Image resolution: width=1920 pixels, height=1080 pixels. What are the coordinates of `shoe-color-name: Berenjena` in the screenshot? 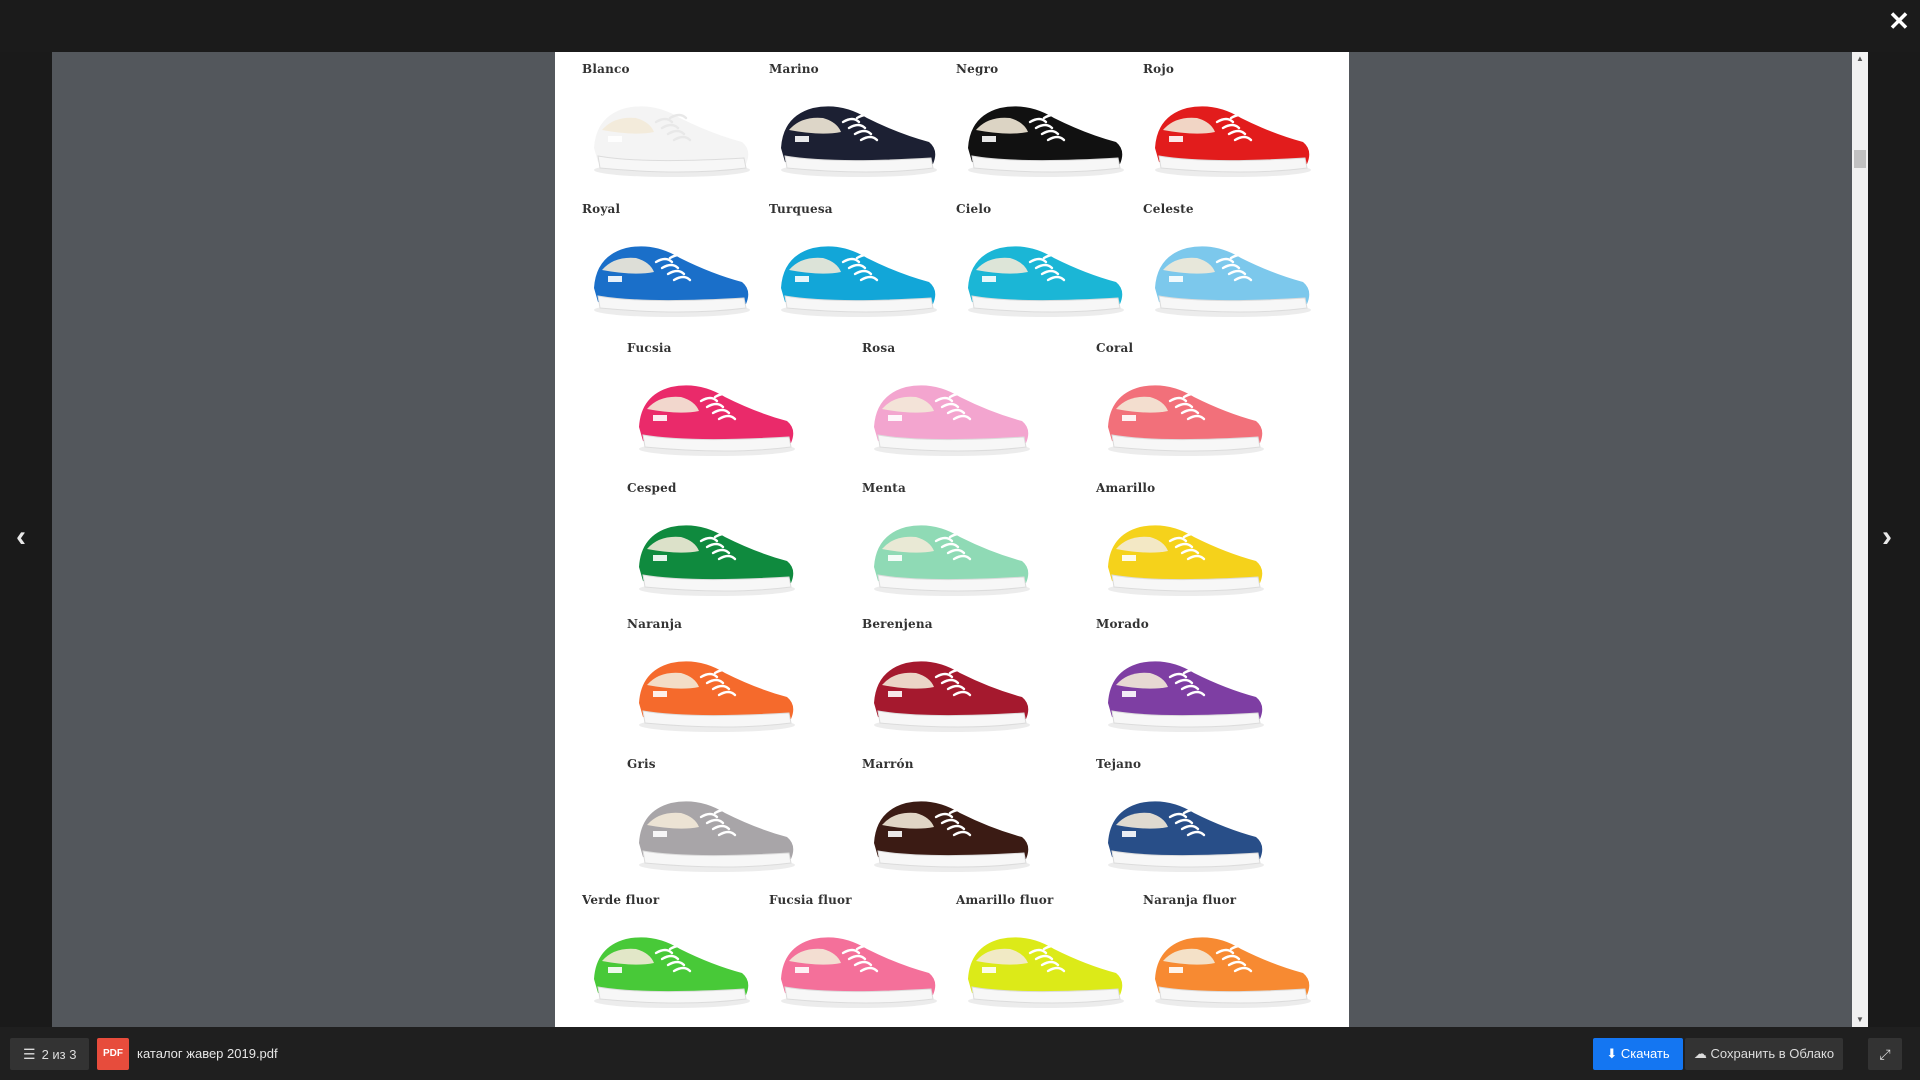 It's located at (897, 624).